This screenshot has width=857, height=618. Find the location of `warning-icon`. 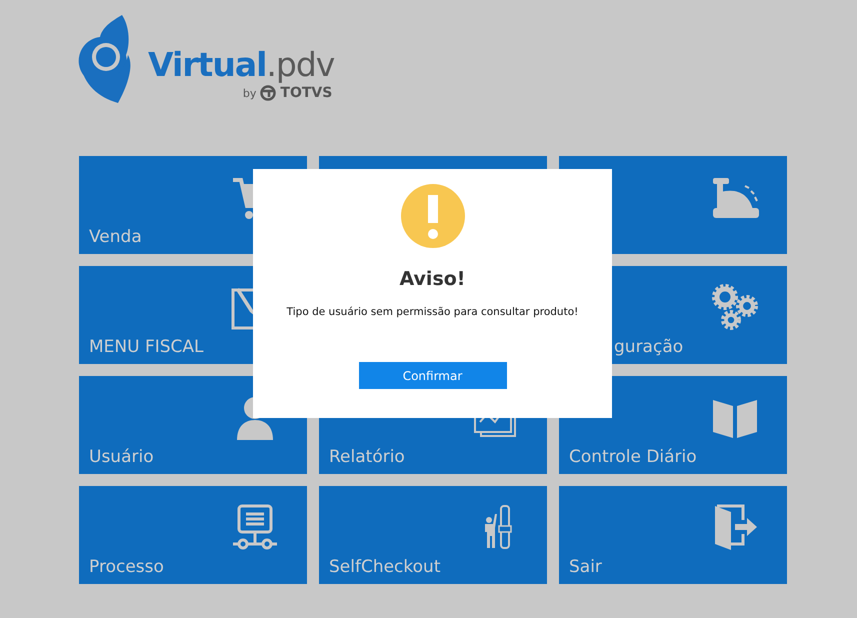

warning-icon is located at coordinates (432, 216).